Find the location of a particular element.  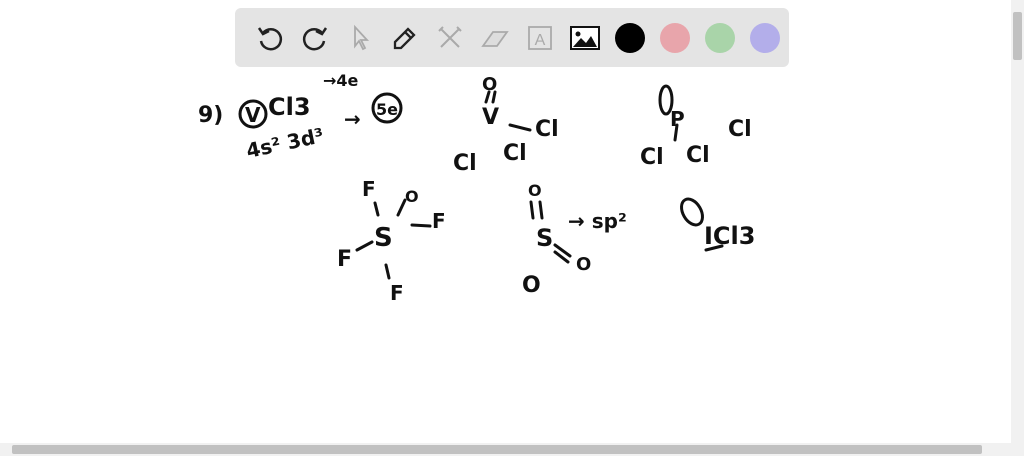

formula-vcl3: Cl3 is located at coordinates (289, 107).